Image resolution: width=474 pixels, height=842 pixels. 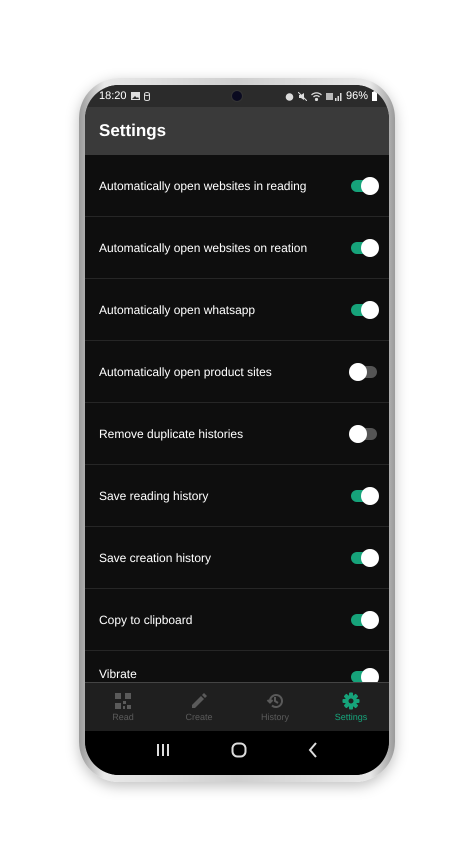 I want to click on battery-icon, so click(x=374, y=96).